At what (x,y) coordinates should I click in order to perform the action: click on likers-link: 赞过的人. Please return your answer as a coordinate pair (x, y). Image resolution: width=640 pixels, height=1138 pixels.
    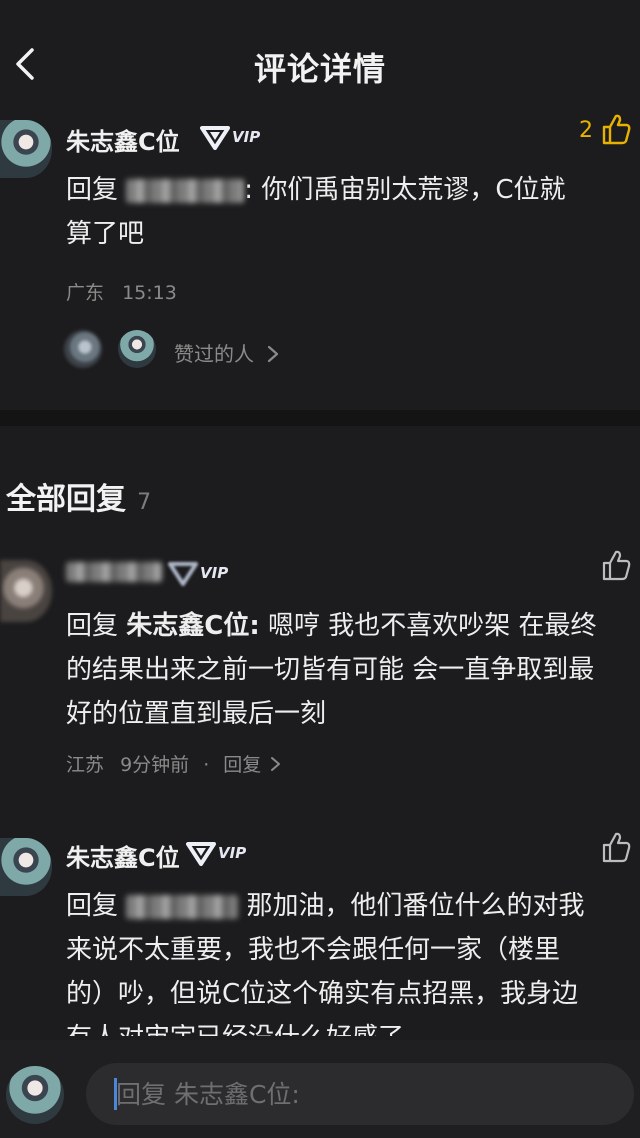
    Looking at the image, I should click on (227, 352).